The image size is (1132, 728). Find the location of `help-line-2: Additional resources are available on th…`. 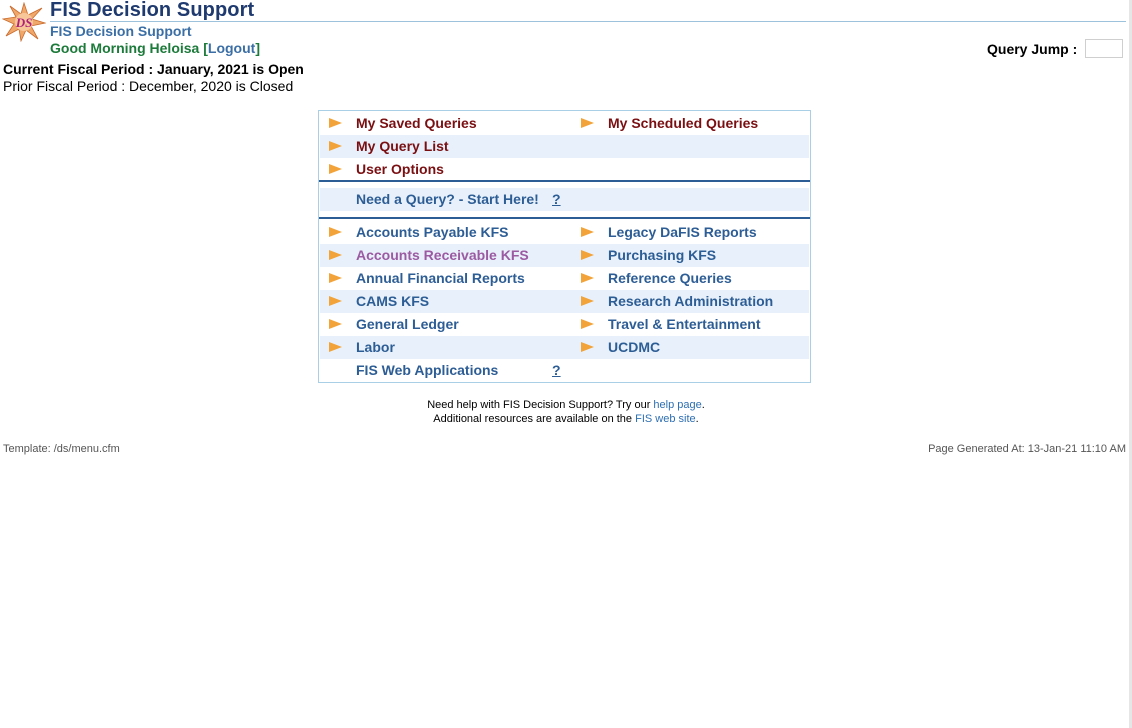

help-line-2: Additional resources are available on th… is located at coordinates (566, 419).